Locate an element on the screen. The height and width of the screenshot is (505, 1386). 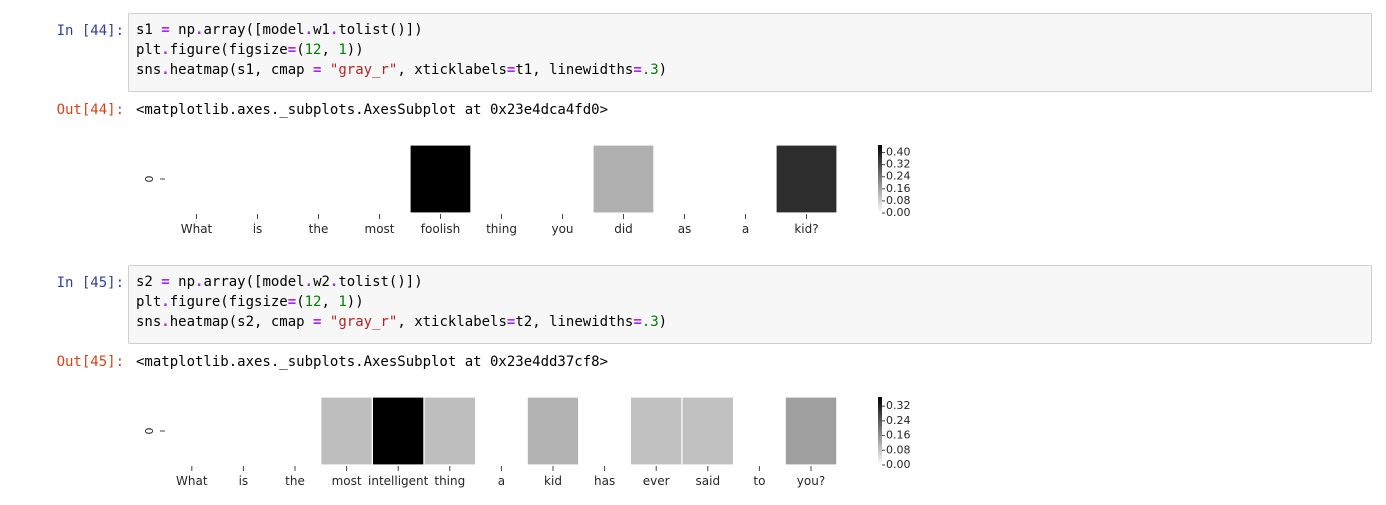
code-token: w2 is located at coordinates (321, 282).